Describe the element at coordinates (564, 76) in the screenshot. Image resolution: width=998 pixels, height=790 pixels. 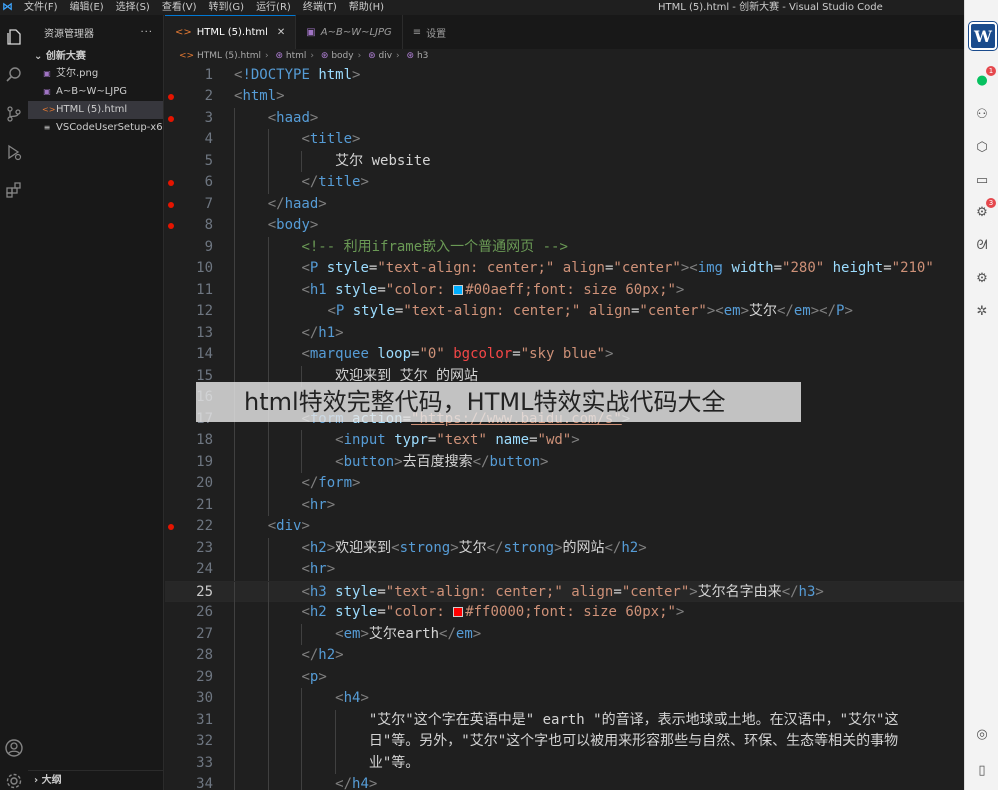
I see `code-line: 1 <!DOCTYPE html>` at that location.